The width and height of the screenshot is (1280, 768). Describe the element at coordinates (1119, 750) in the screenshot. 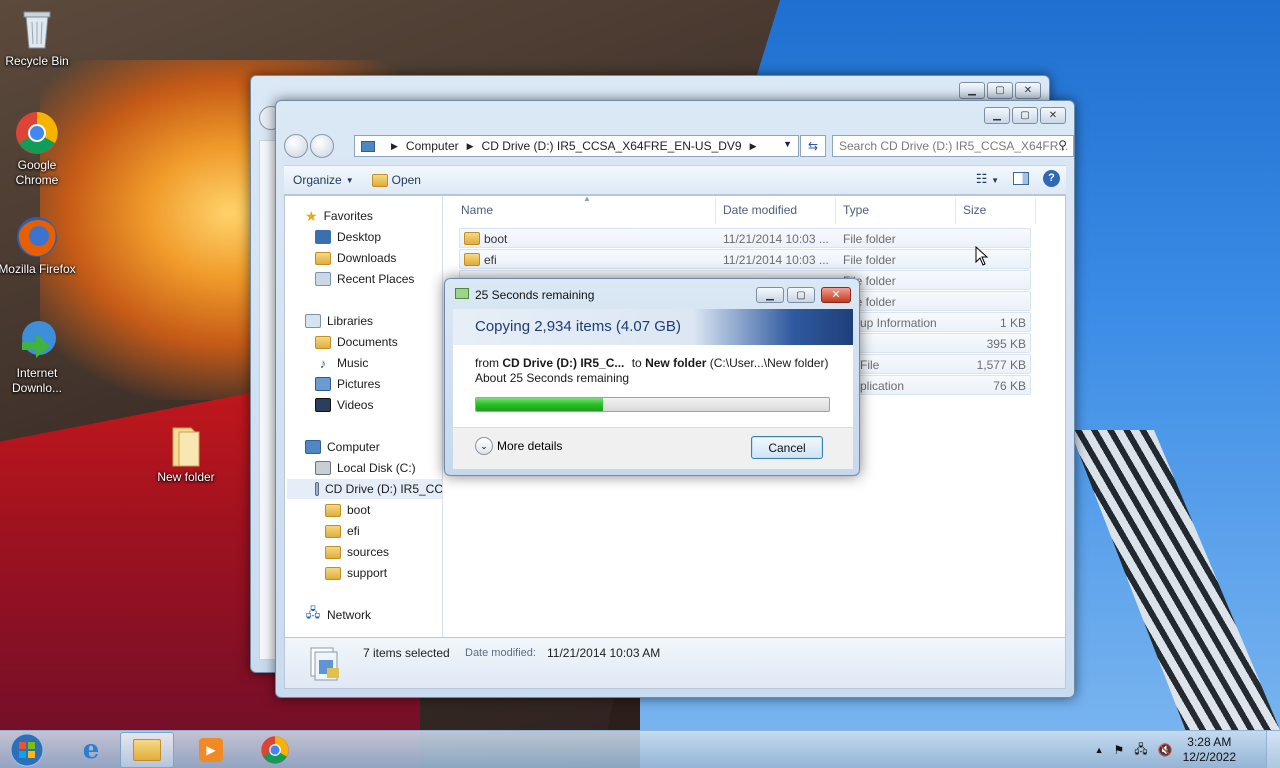

I see `action-center-flag-icon: ⚑` at that location.